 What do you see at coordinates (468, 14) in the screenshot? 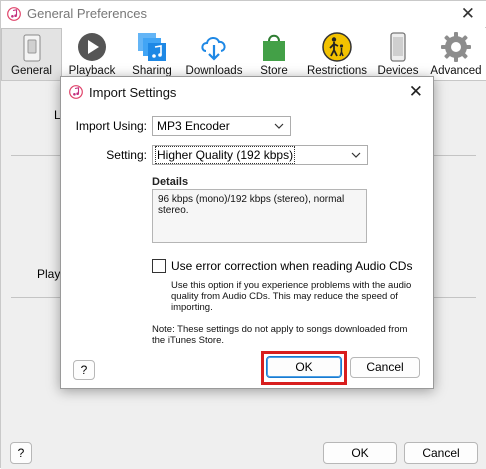
I see `window-close-button: ✕` at bounding box center [468, 14].